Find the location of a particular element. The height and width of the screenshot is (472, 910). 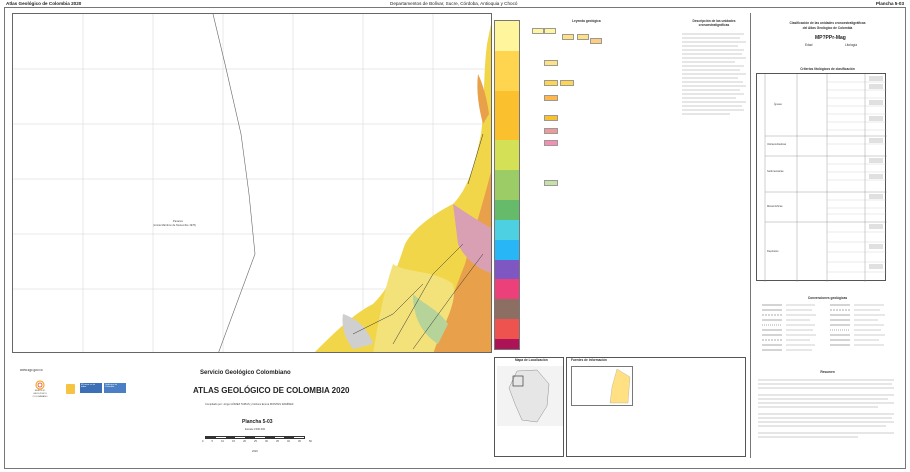

year-label: 2020 is located at coordinates (255, 451).